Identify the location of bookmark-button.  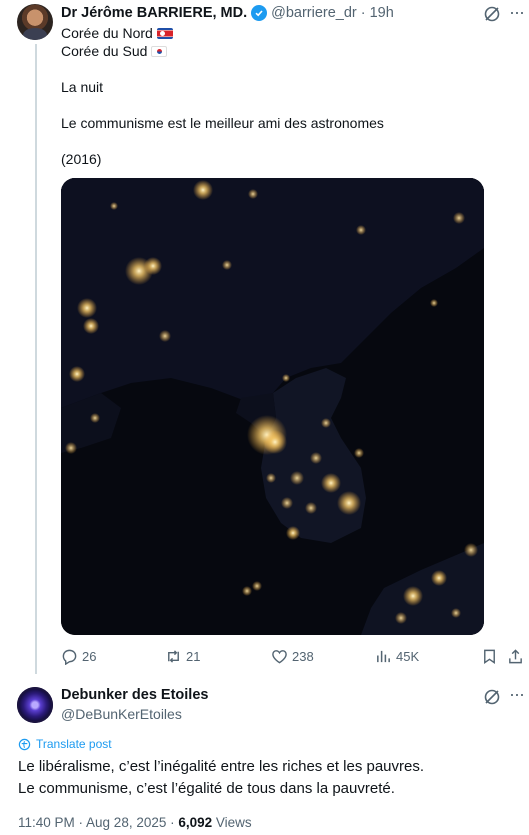
(489, 656).